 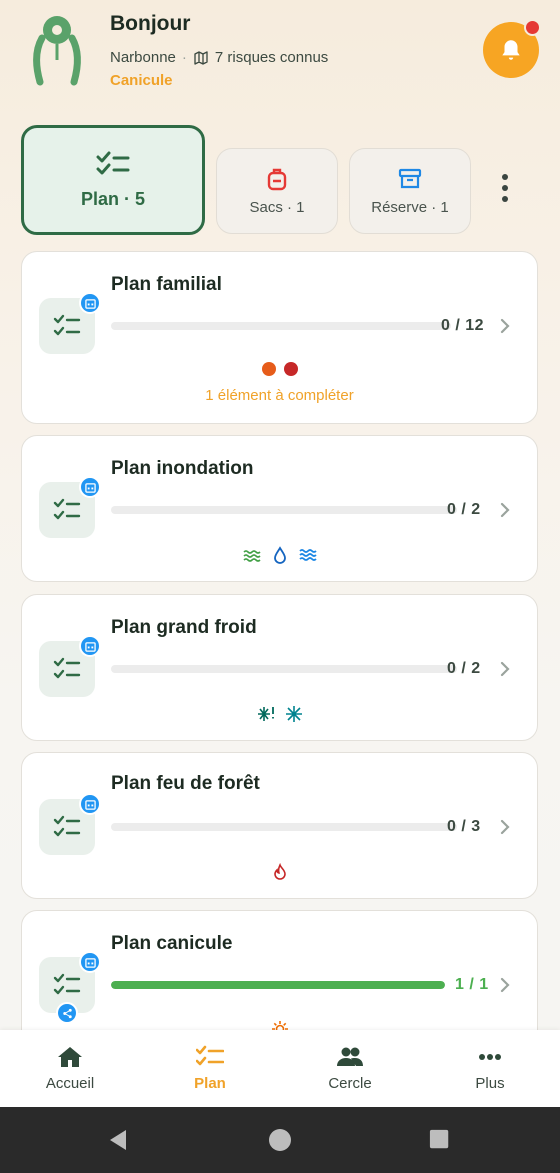 I want to click on progress-fill, so click(x=278, y=985).